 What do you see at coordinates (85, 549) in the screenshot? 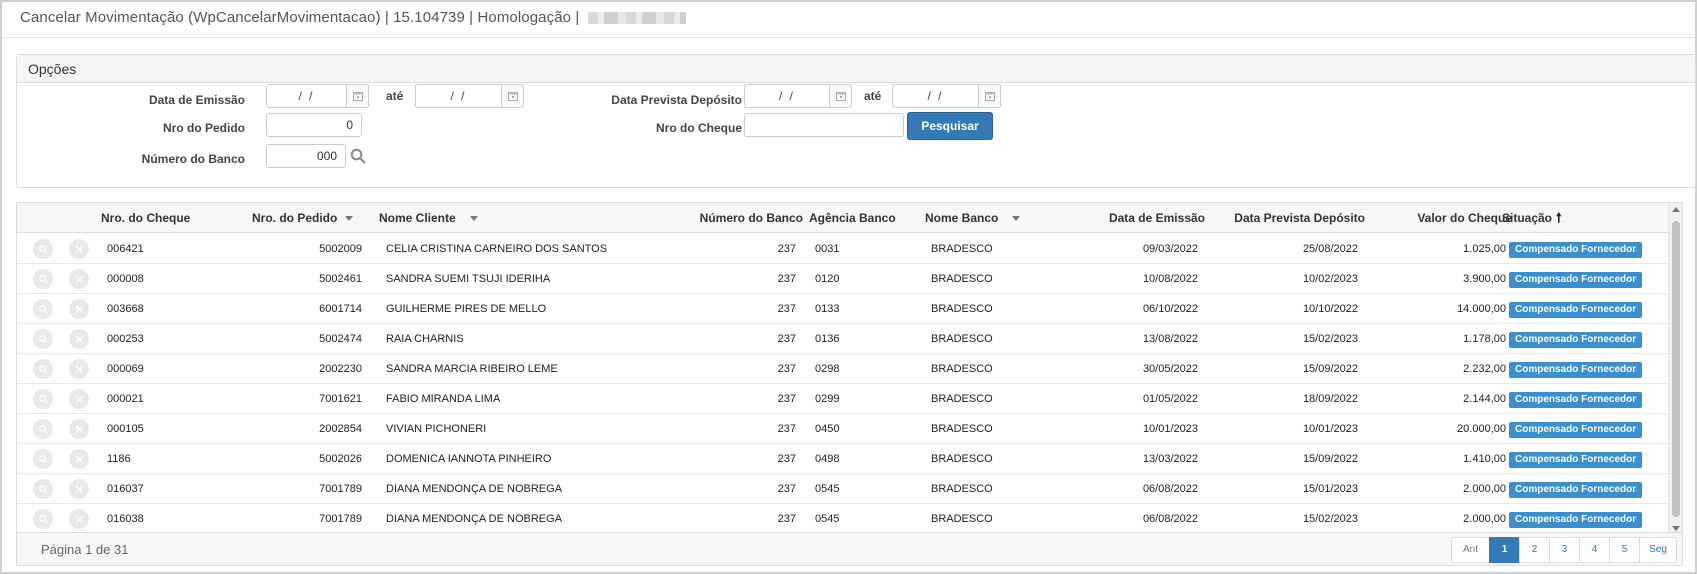
I see `page-info: Página 1 de 31` at bounding box center [85, 549].